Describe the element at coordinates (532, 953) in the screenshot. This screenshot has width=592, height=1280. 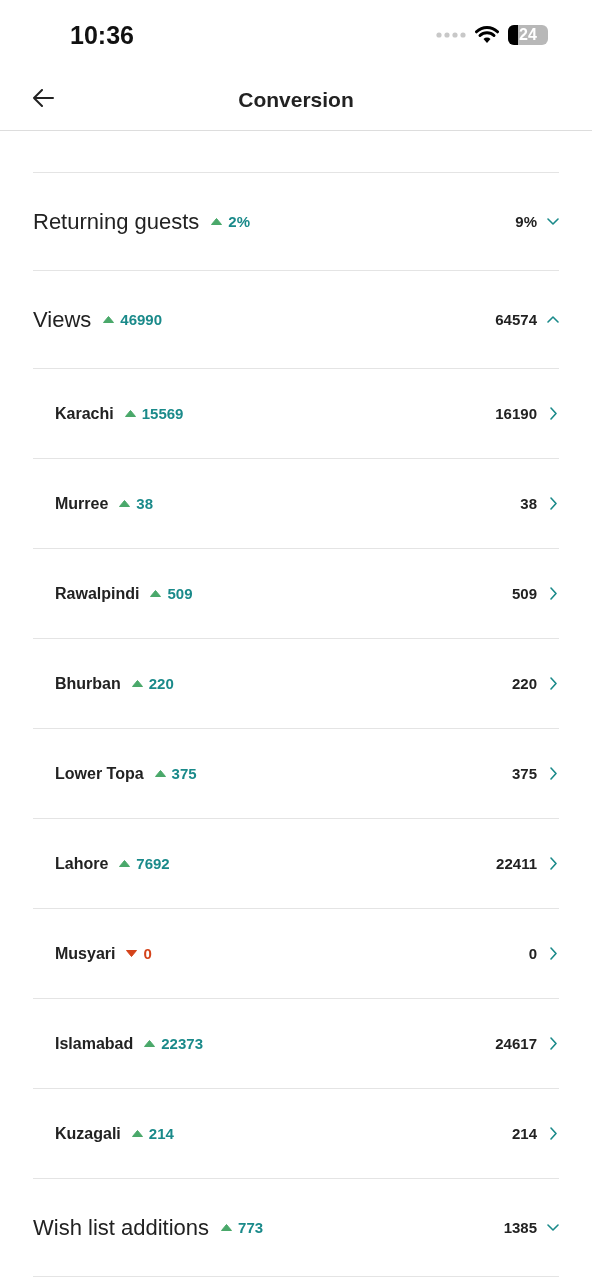
I see `total-value: 0` at that location.